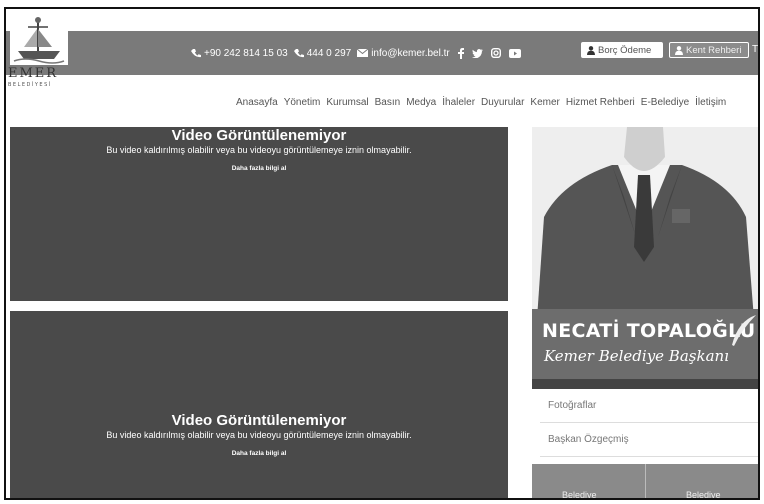  What do you see at coordinates (302, 106) in the screenshot?
I see `nav-item-yonetim: Yönetim` at bounding box center [302, 106].